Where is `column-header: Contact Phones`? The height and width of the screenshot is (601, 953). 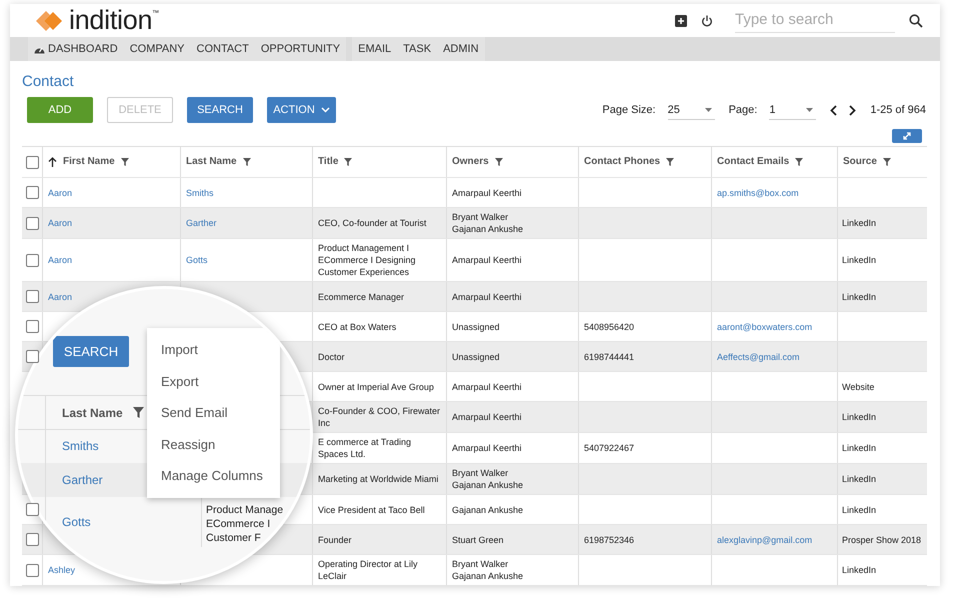 column-header: Contact Phones is located at coordinates (622, 162).